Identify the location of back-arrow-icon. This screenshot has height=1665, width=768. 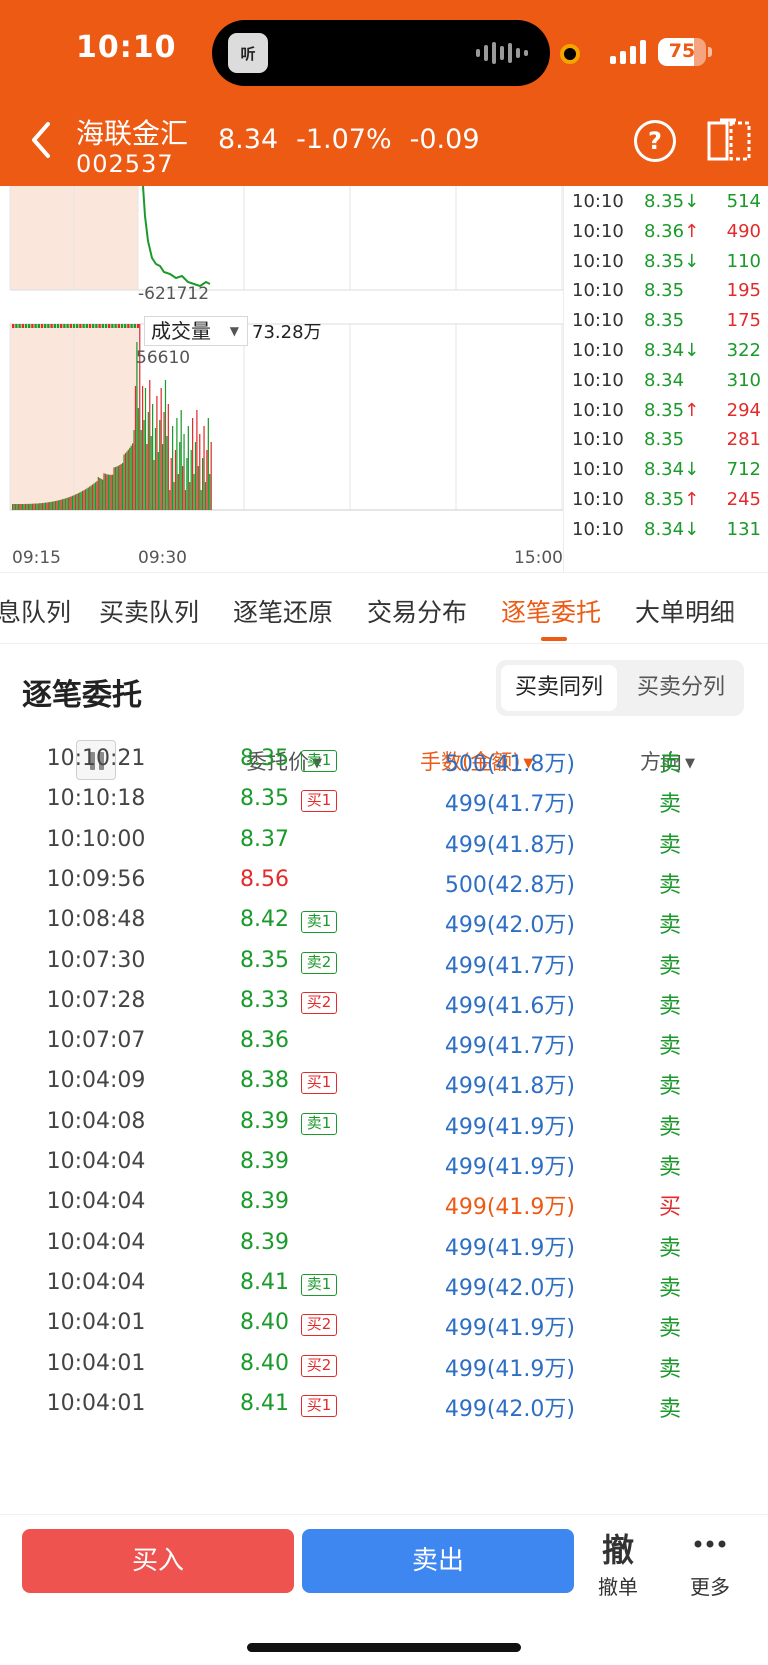
(42, 140).